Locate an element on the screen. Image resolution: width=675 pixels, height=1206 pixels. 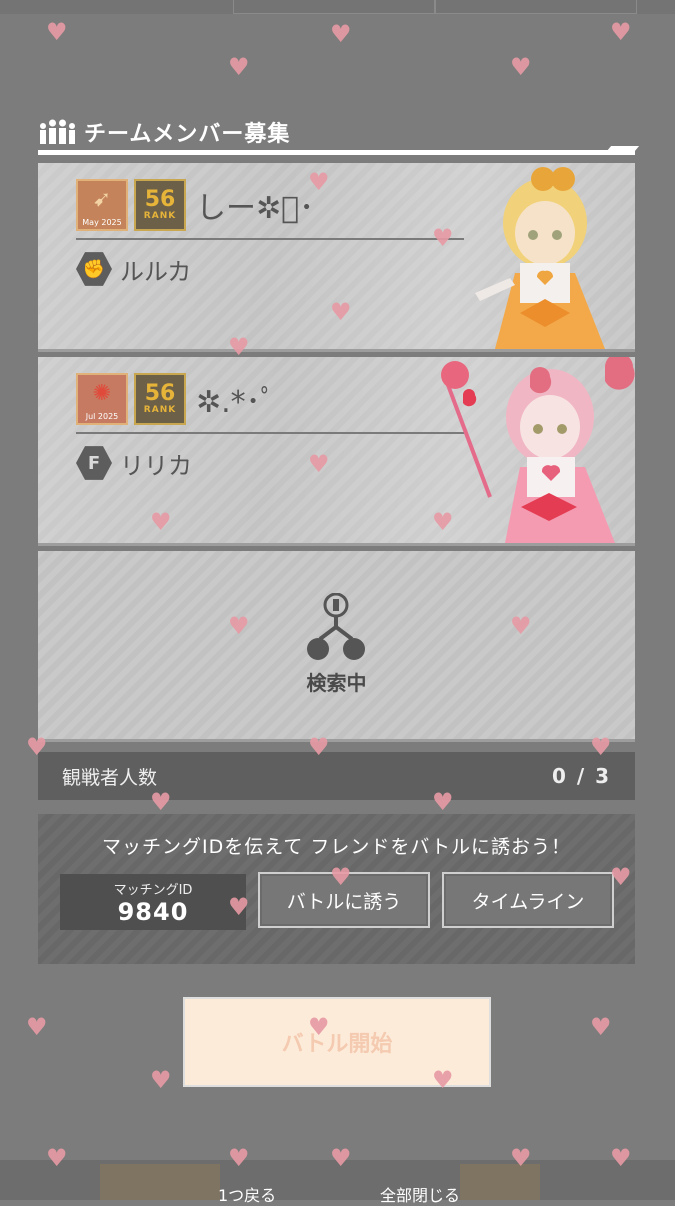
badge-row: ✺ Jul 2025 56 RANK ✲.*･ﾟ is located at coordinates (176, 399).